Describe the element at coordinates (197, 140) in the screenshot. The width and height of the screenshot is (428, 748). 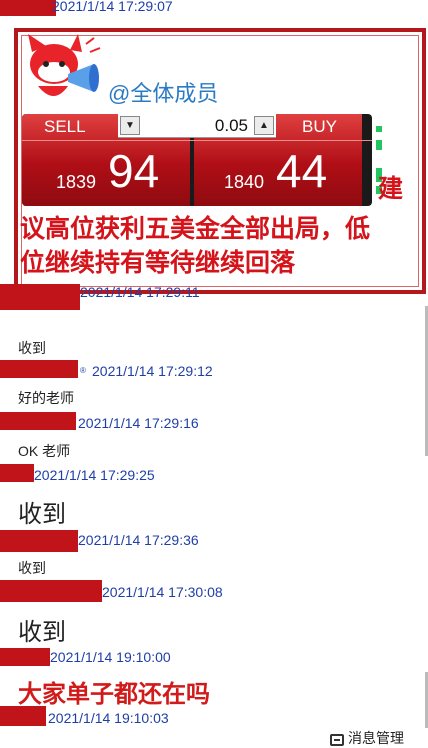
I see `divider` at that location.